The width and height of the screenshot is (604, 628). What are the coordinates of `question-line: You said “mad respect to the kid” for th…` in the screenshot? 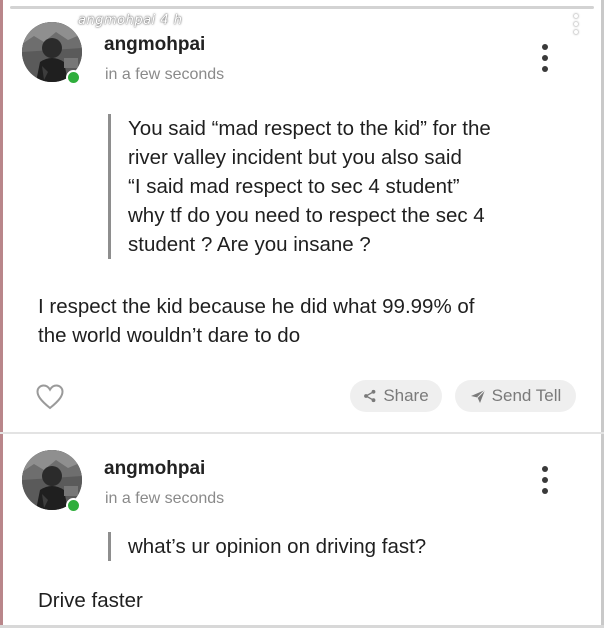 It's located at (309, 128).